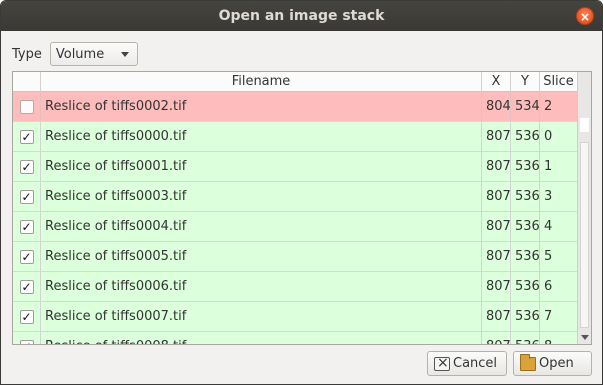 The height and width of the screenshot is (385, 603). Describe the element at coordinates (584, 235) in the screenshot. I see `scroll-track` at that location.